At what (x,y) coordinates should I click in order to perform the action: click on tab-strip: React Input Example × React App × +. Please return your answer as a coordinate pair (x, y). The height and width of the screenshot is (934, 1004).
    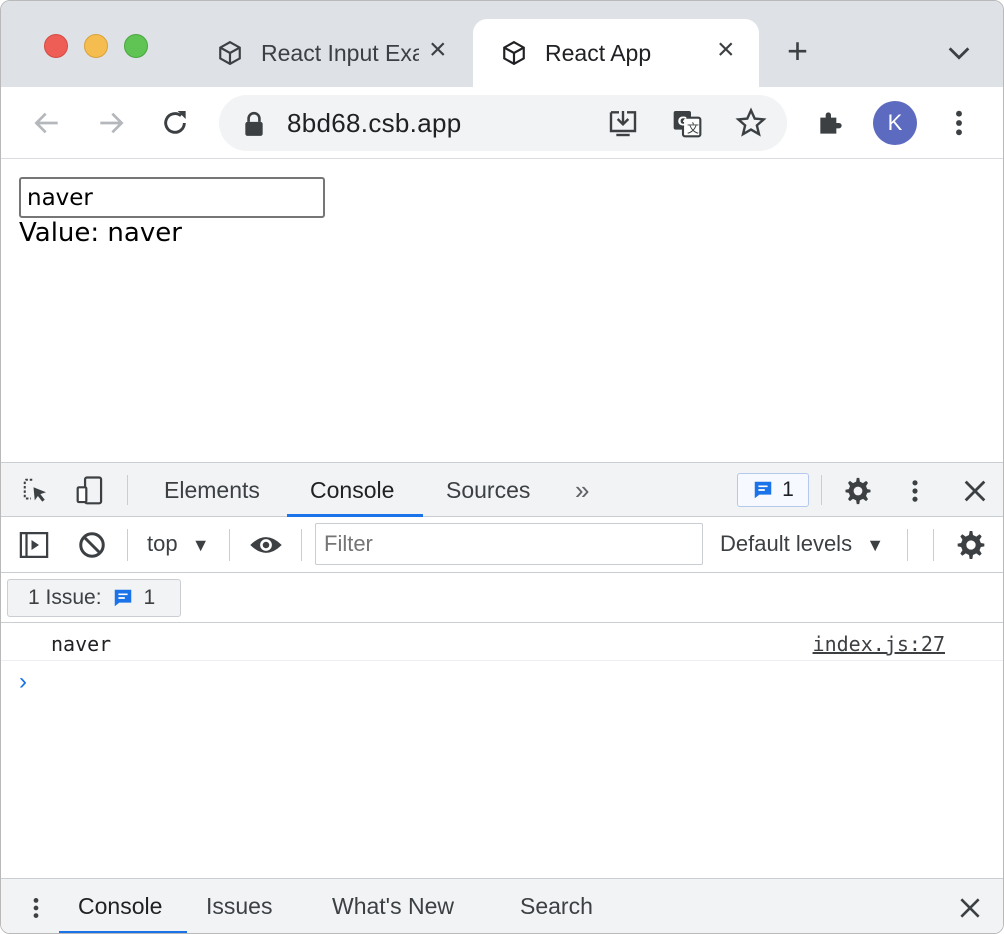
    Looking at the image, I should click on (502, 44).